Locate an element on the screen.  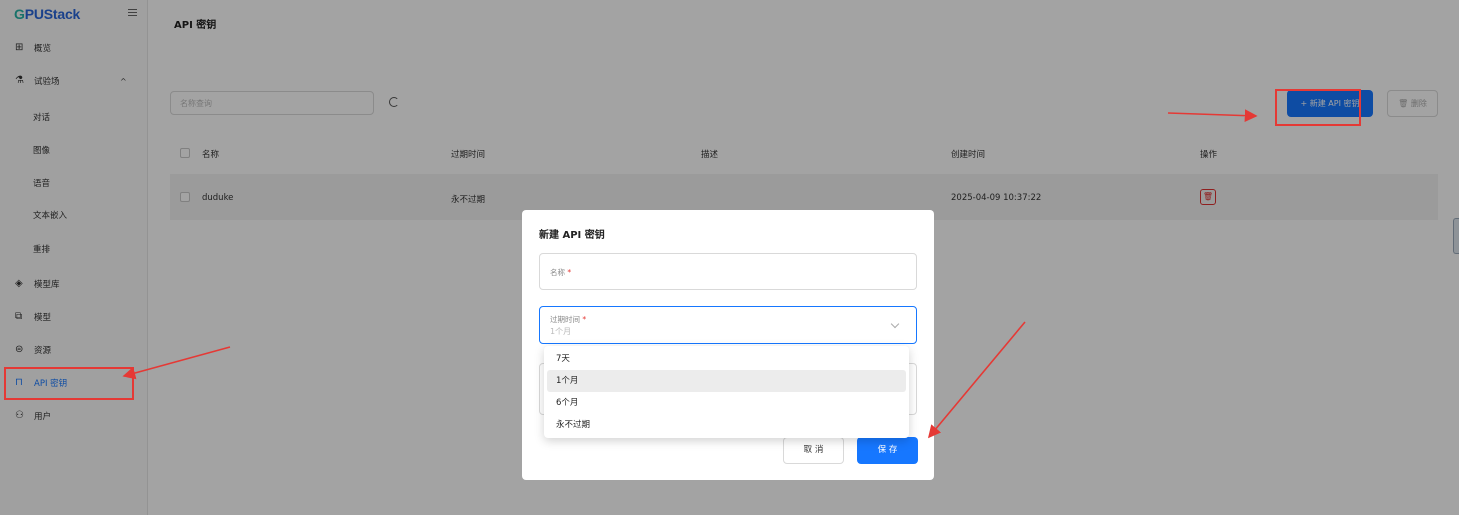
arrow-to-sidebar is located at coordinates (176, 363).